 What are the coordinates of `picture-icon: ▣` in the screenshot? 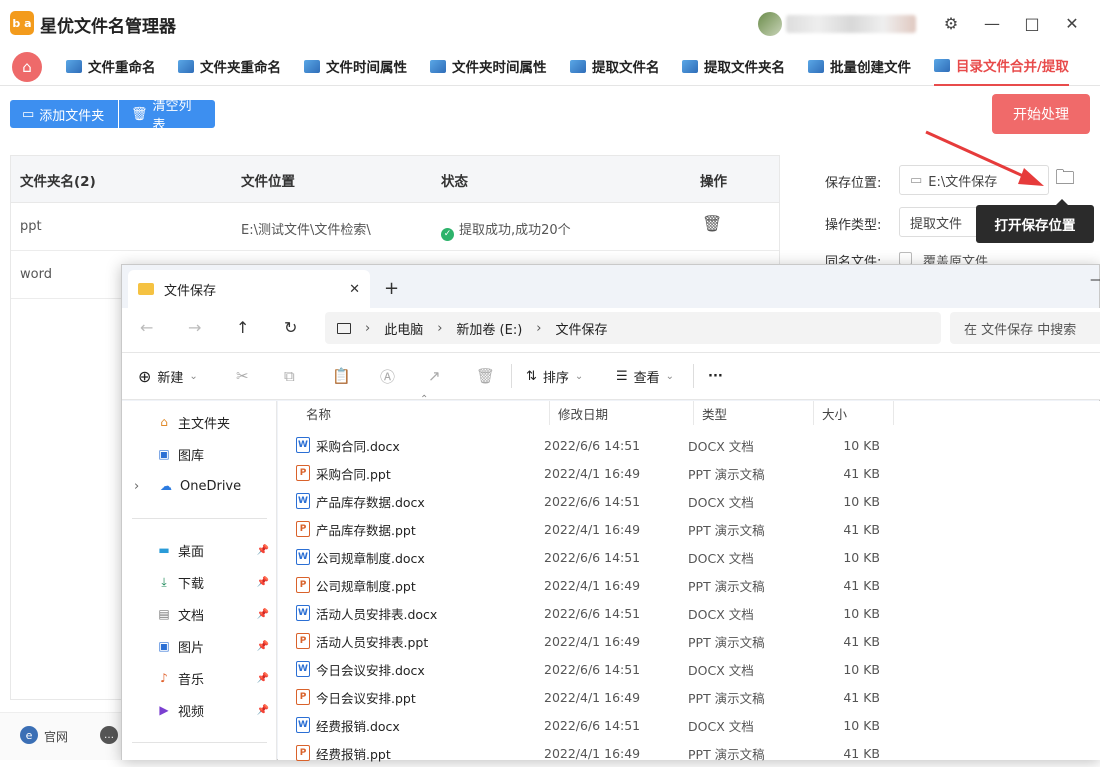 It's located at (164, 646).